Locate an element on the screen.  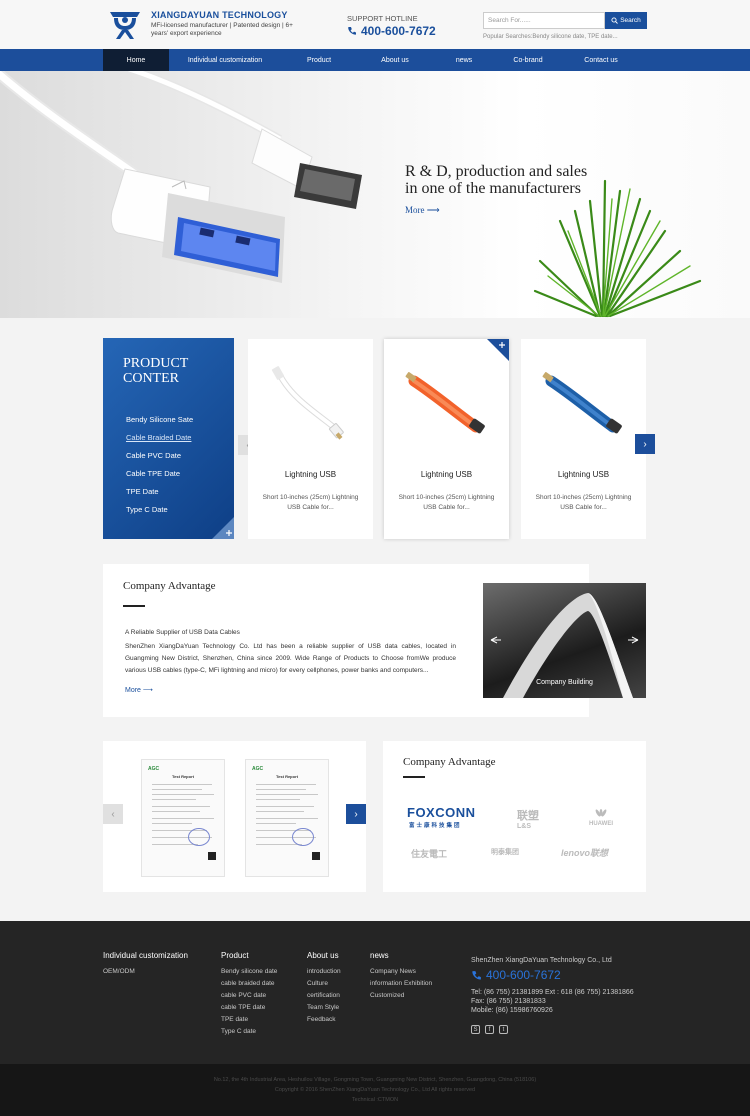
nav-individual-customization: Individual customization is located at coordinates (225, 60).